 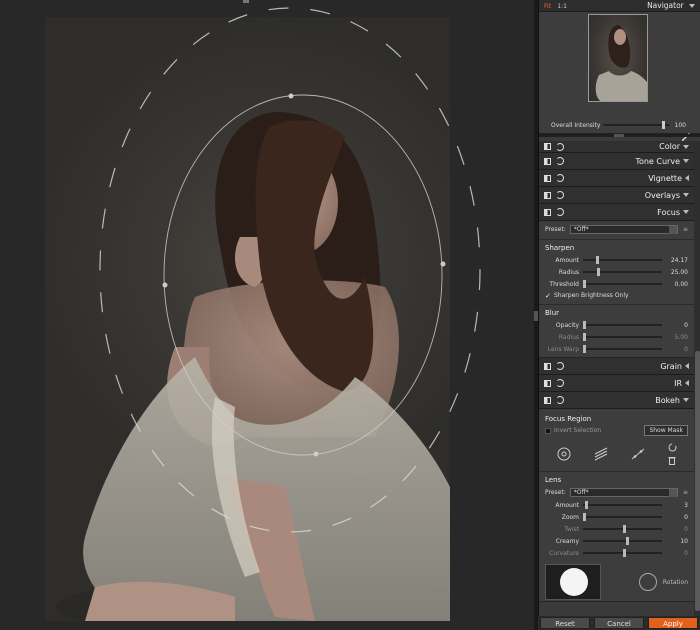 What do you see at coordinates (291, 96) in the screenshot?
I see `top-handle-point` at bounding box center [291, 96].